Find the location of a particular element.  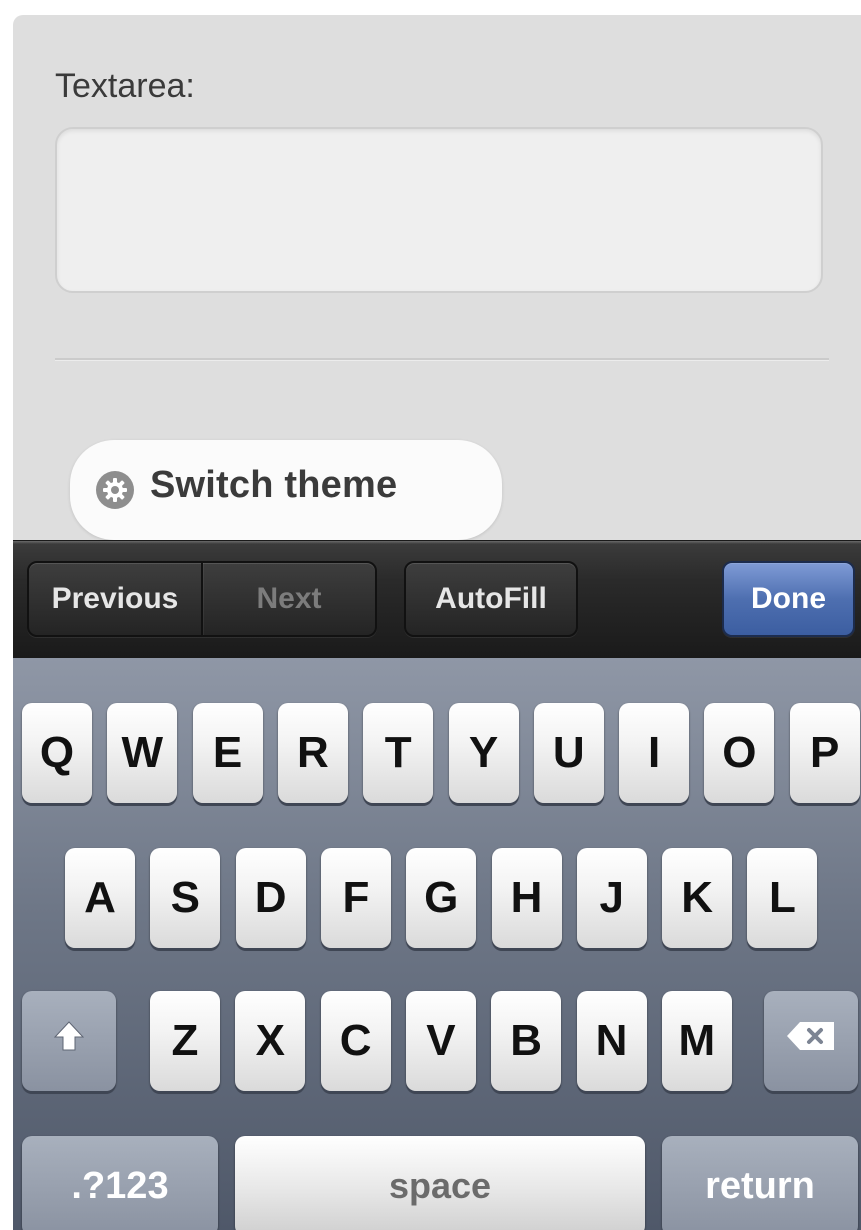

key-g: G is located at coordinates (441, 898).